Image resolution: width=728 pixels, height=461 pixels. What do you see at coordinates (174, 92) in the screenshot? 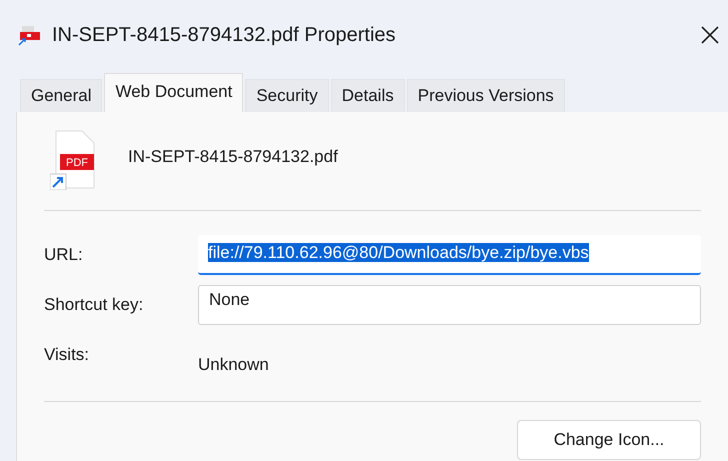
I see `tab: Web Document` at bounding box center [174, 92].